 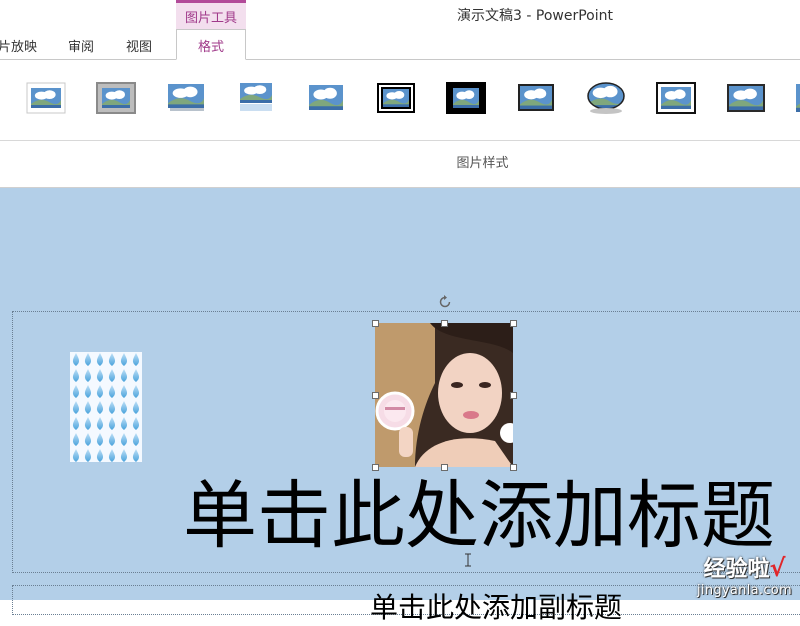 What do you see at coordinates (210, 18) in the screenshot?
I see `picture-tools-label: 图片工具` at bounding box center [210, 18].